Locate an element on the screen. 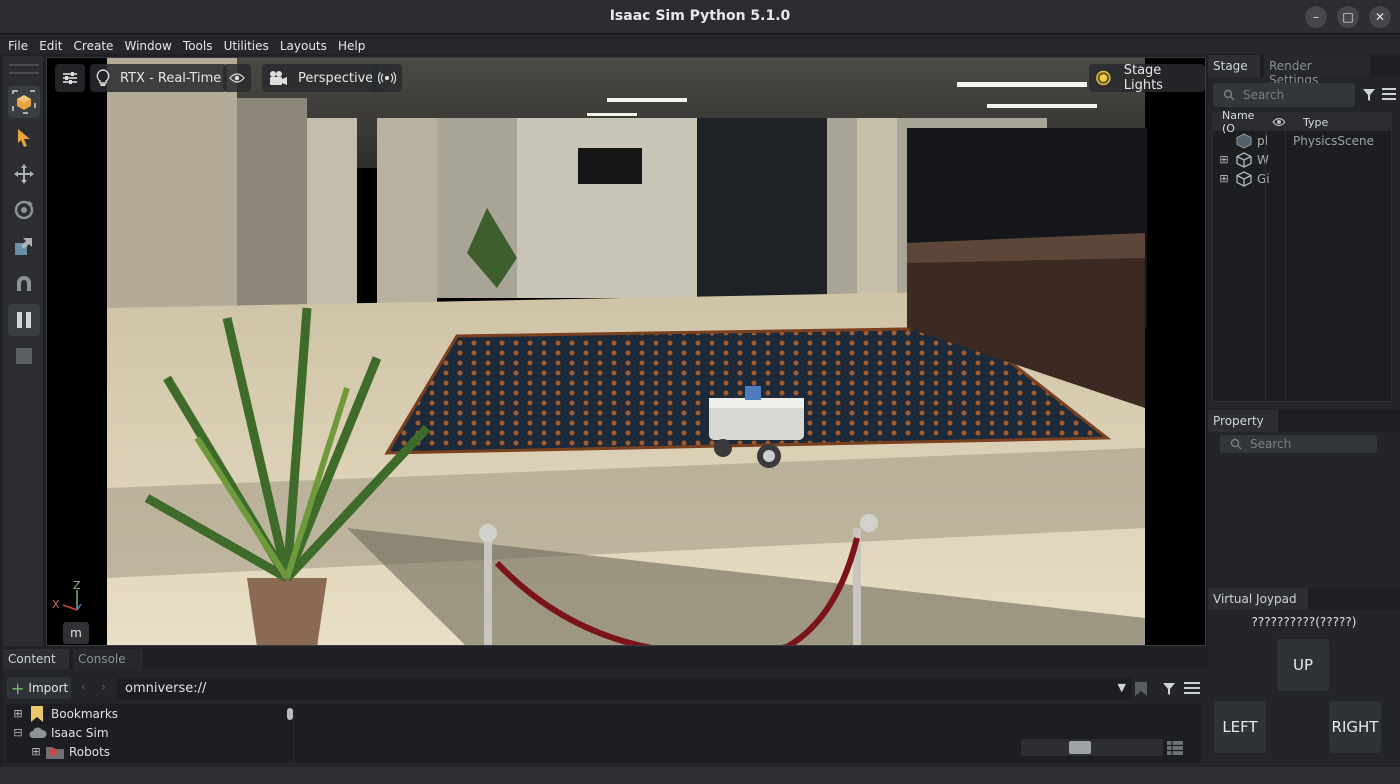  import-button: + Import is located at coordinates (39, 688).